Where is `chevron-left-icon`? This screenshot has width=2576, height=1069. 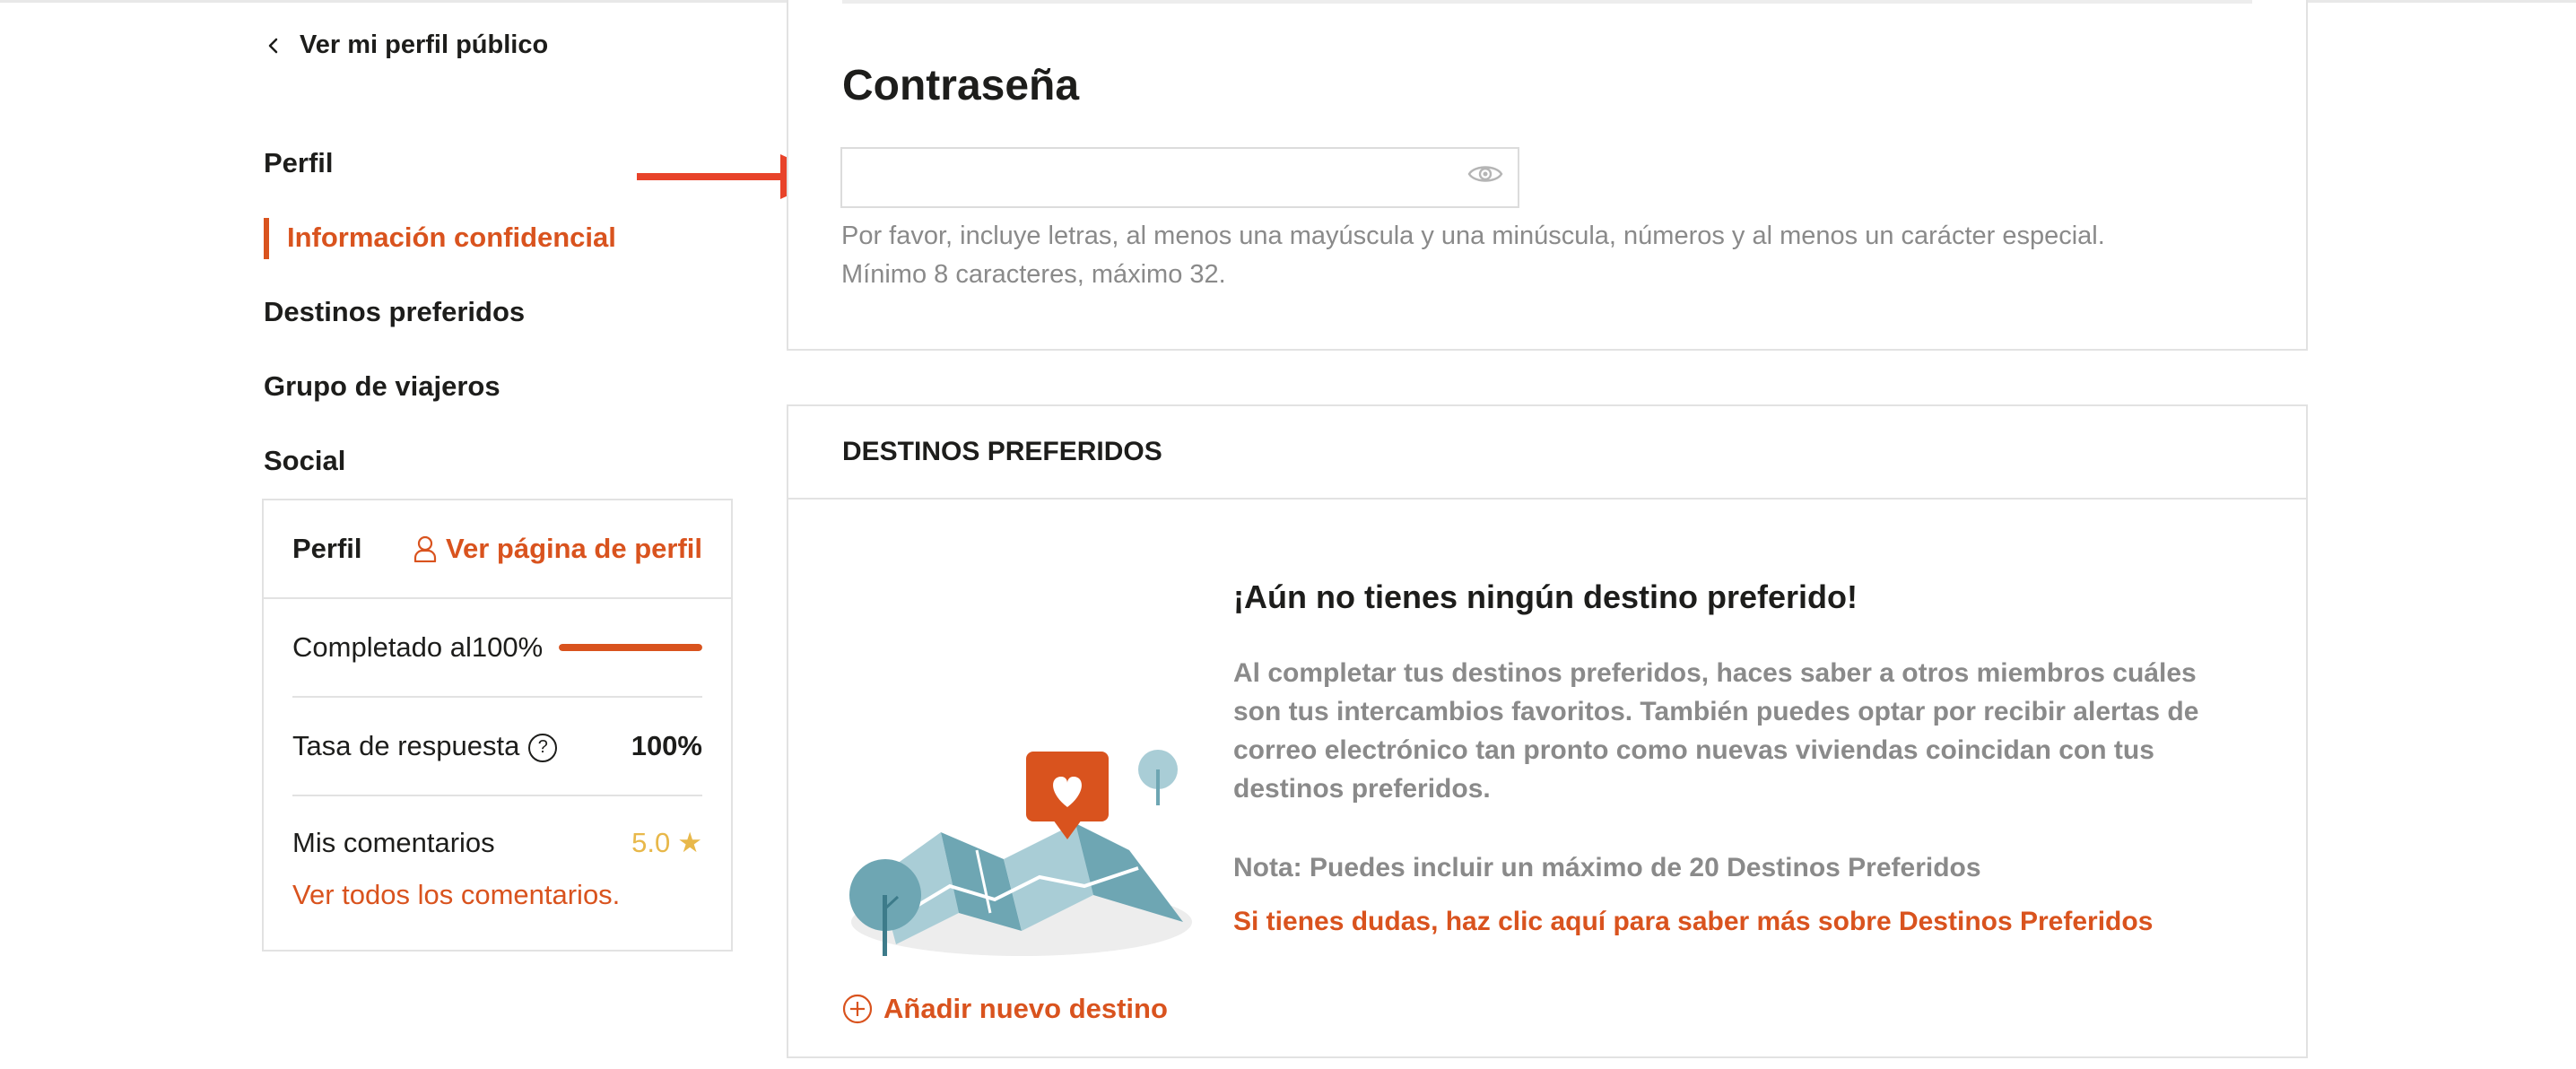
chevron-left-icon is located at coordinates (273, 45).